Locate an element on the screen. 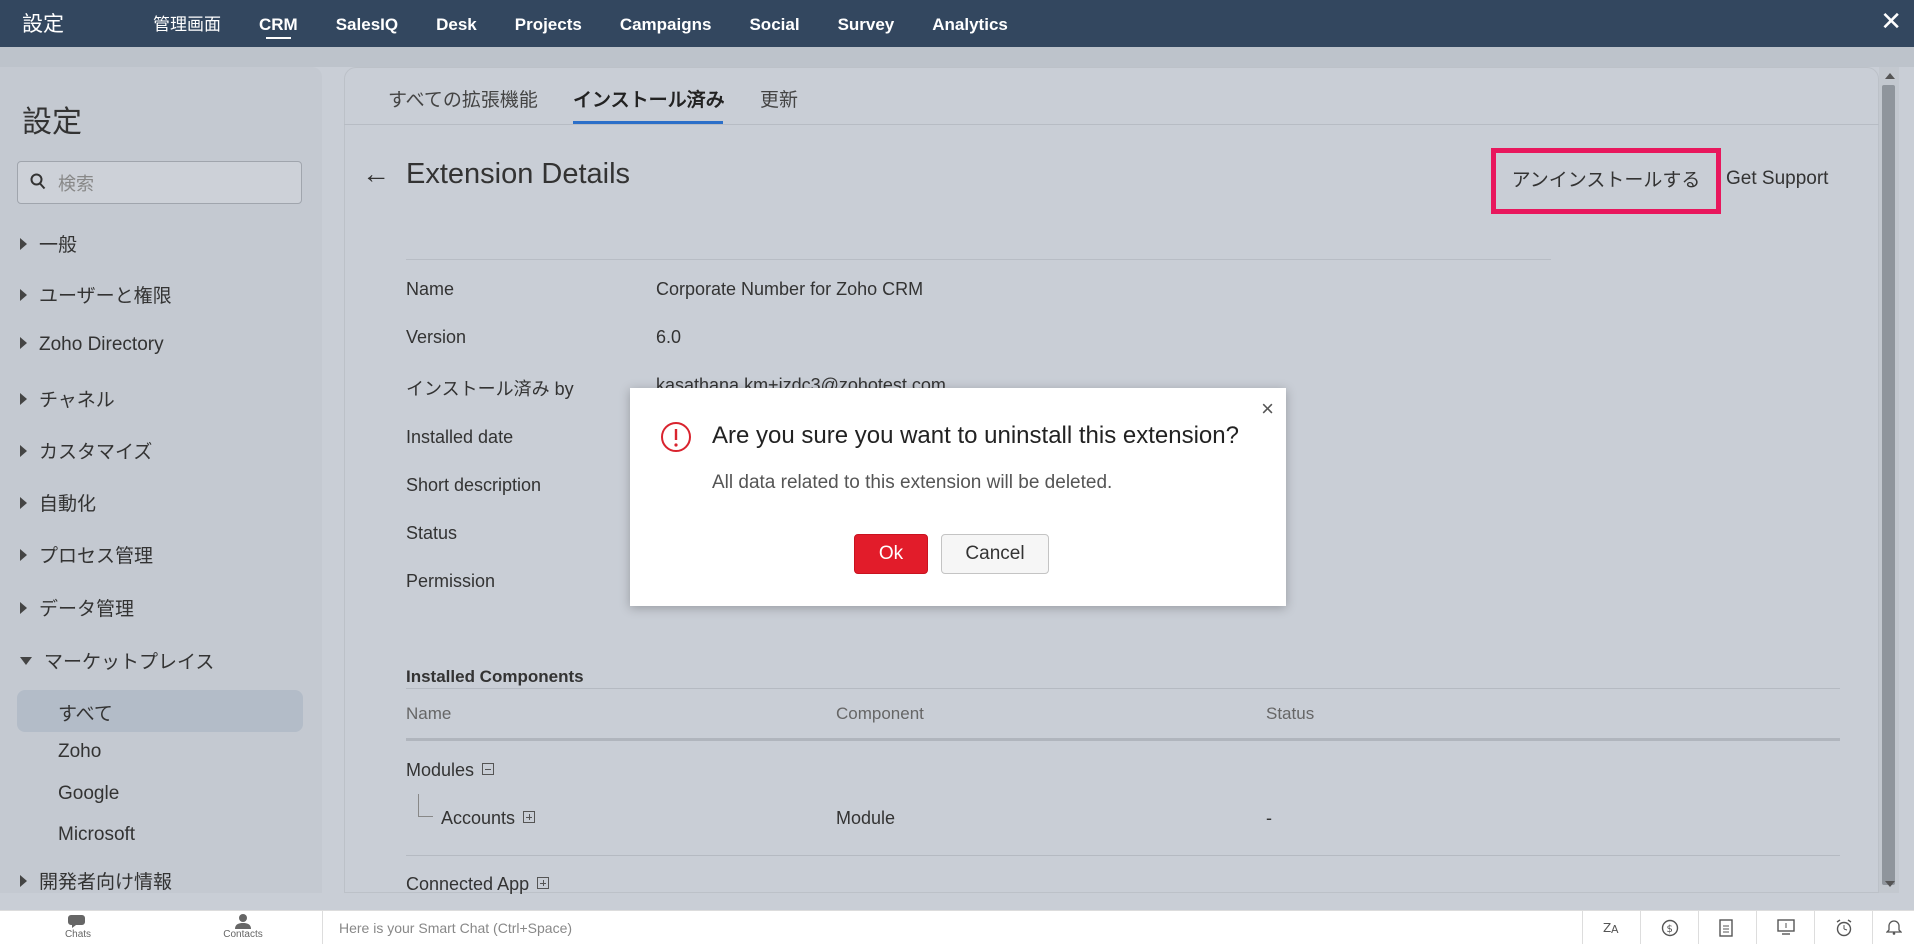 The width and height of the screenshot is (1914, 944). sidebar-item-users: ユーザーと権限 is located at coordinates (96, 294).